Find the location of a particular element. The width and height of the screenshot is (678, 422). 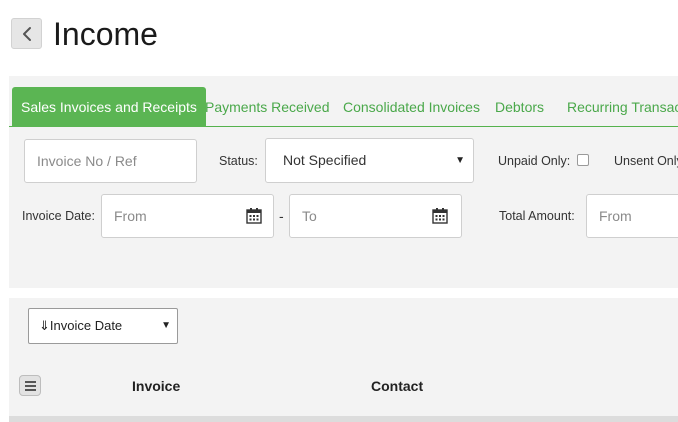

page-title: Income is located at coordinates (105, 34).